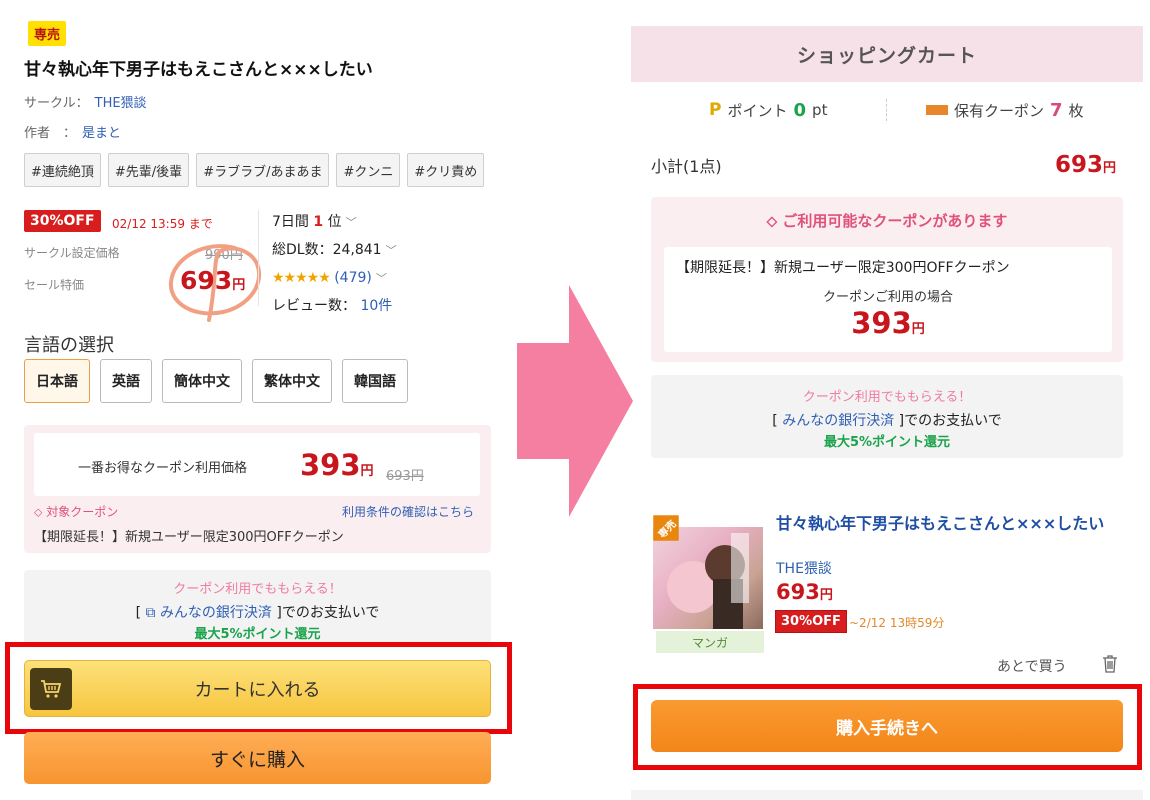 The image size is (1150, 800). What do you see at coordinates (1086, 165) in the screenshot?
I see `subtotal-value: 693円` at bounding box center [1086, 165].